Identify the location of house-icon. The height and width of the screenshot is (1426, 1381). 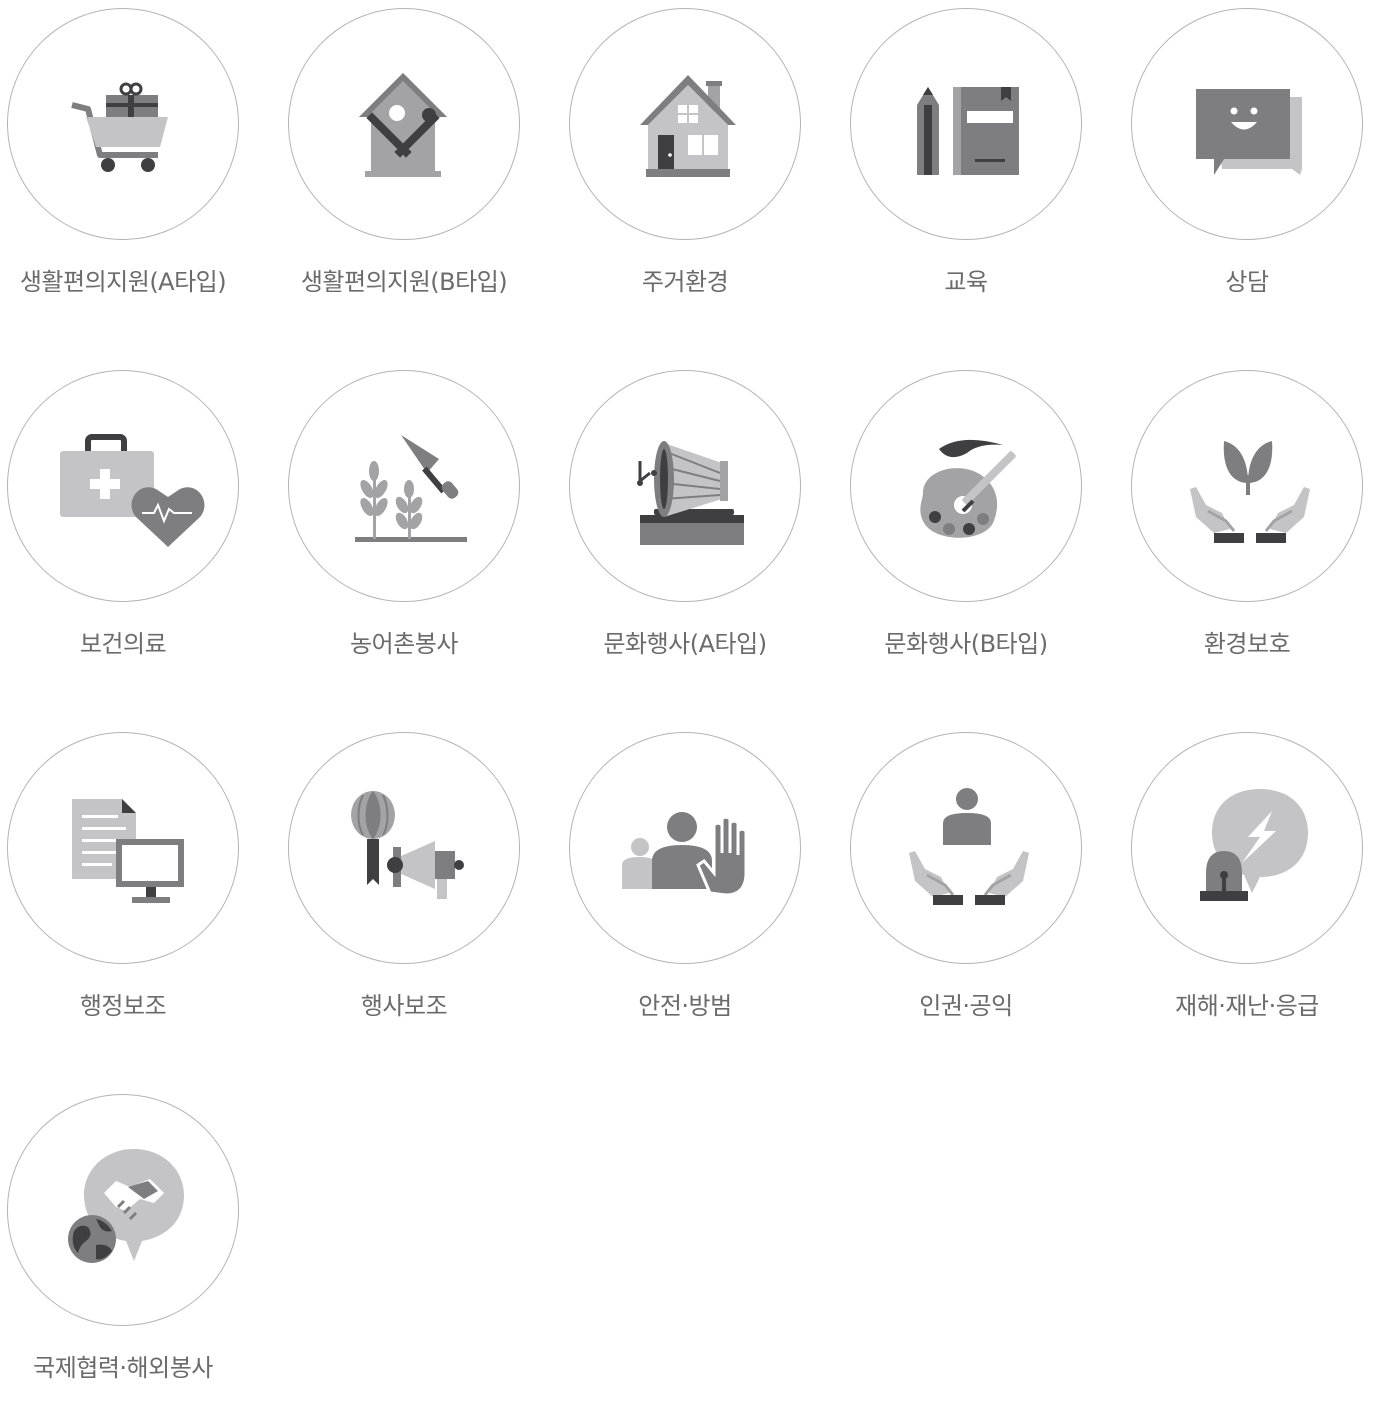
(688, 126).